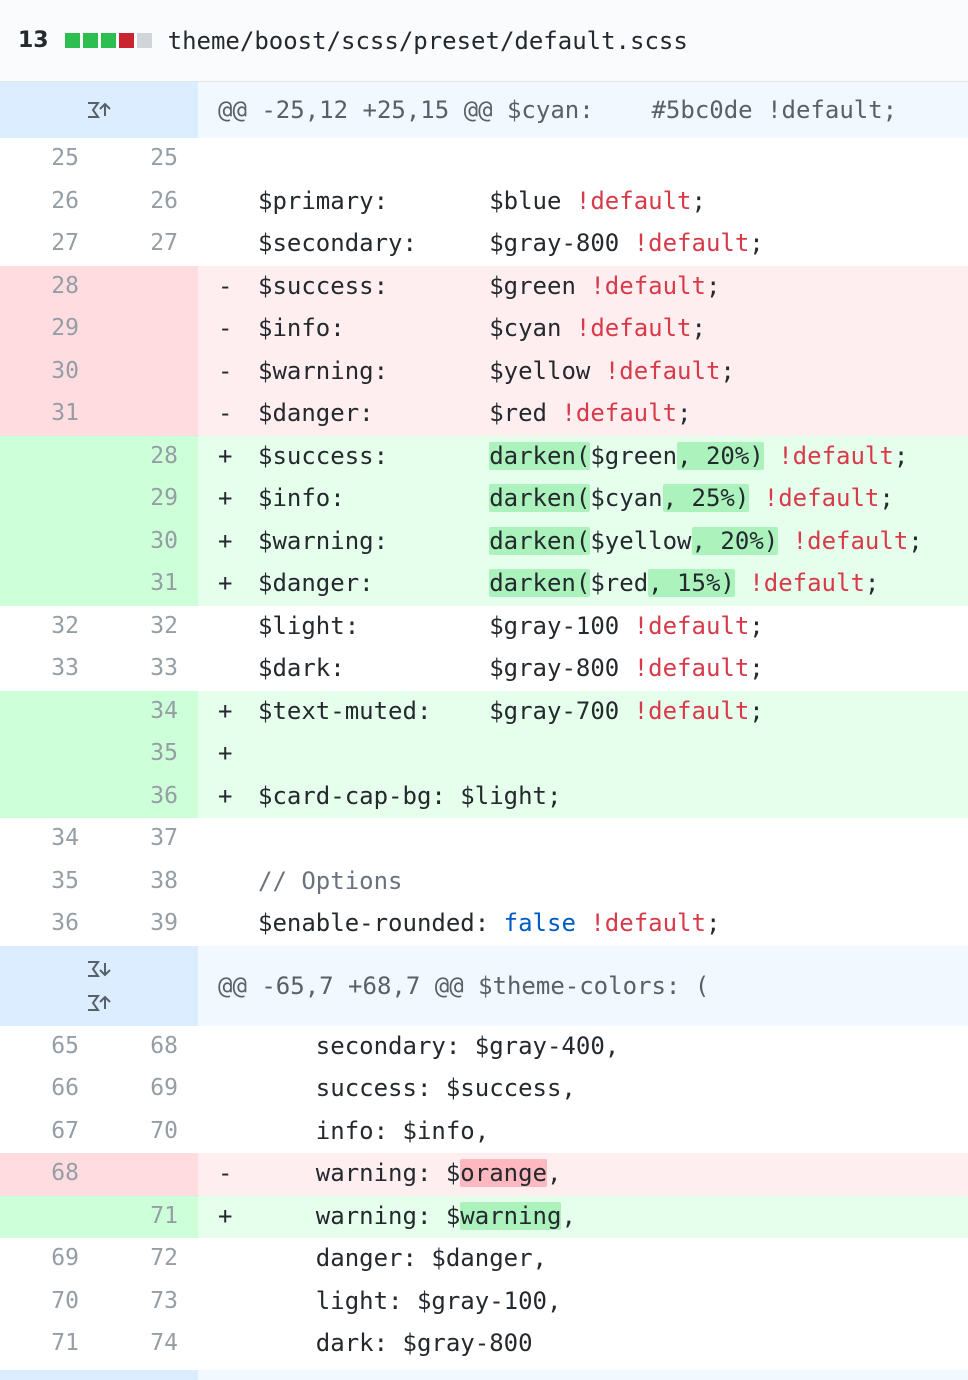  I want to click on old-line-number: 68, so click(49, 1174).